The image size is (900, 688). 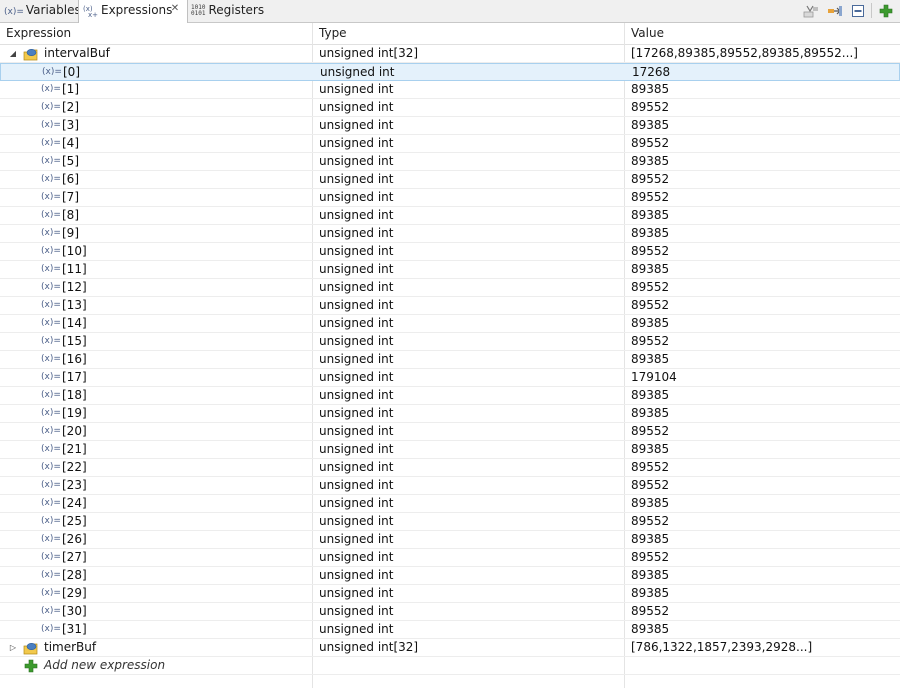 What do you see at coordinates (450, 468) in the screenshot?
I see `array-element-row: (x)= [22] unsigned int 89552` at bounding box center [450, 468].